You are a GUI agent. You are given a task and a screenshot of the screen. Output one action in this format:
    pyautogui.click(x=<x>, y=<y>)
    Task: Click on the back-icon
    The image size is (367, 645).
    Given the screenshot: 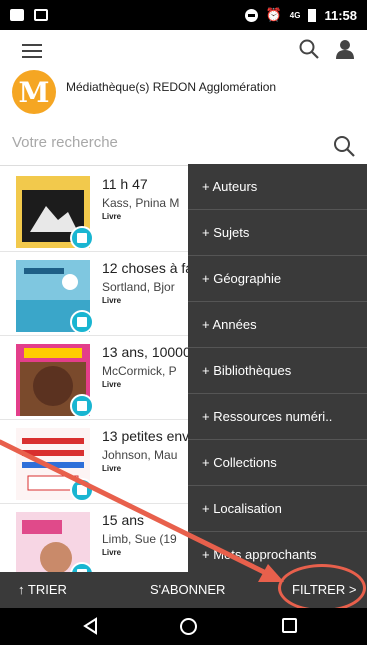 What is the action you would take?
    pyautogui.click(x=91, y=626)
    